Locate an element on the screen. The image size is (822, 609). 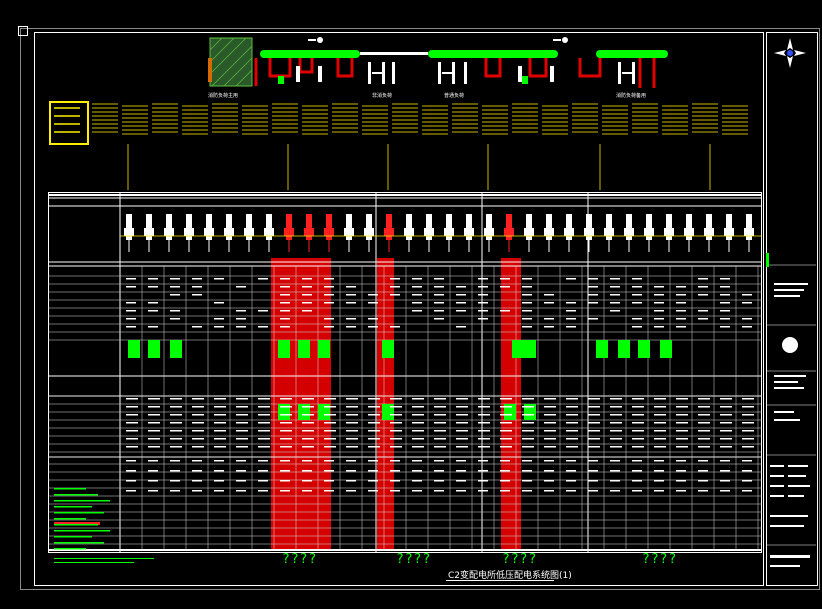
caption-non-fire: 非消负荷 is located at coordinates (382, 95).